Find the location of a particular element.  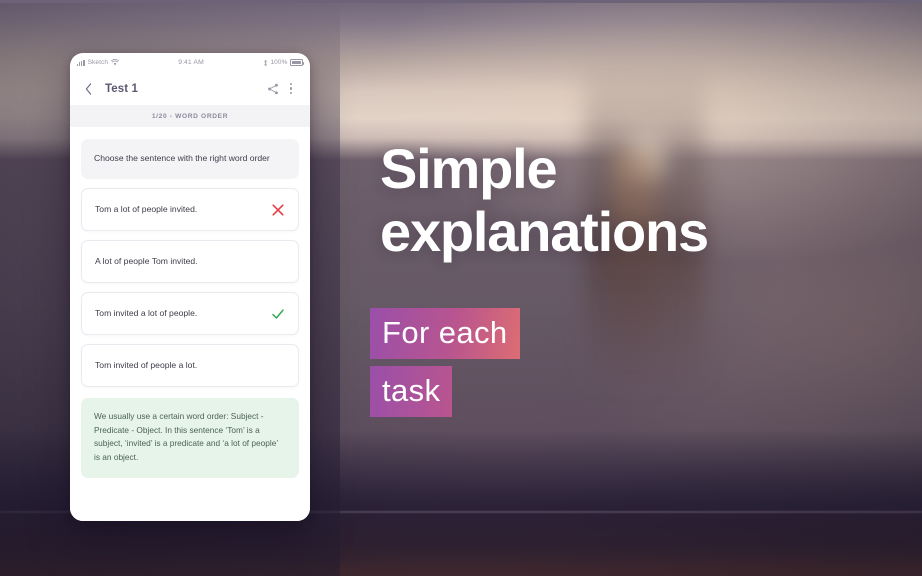

answer-option: Tom invited of people a lot. is located at coordinates (190, 366).